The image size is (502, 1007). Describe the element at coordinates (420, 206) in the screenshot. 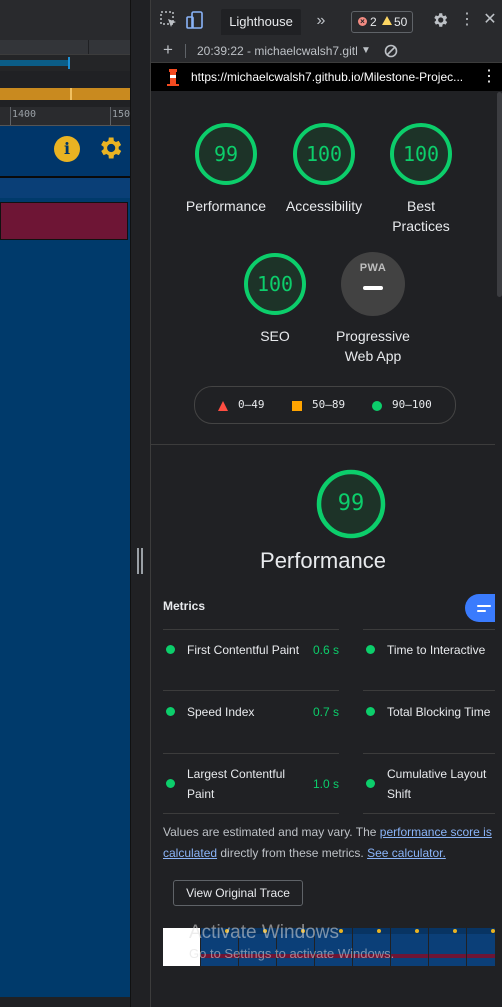

I see `score-label-line: Best` at that location.